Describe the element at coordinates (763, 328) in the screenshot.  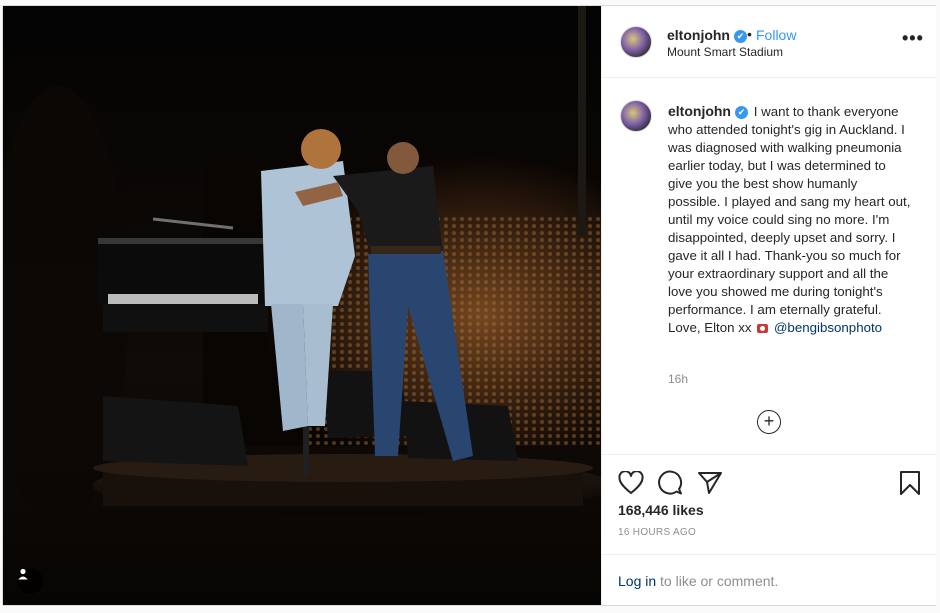
I see `camera-emoji-icon` at that location.